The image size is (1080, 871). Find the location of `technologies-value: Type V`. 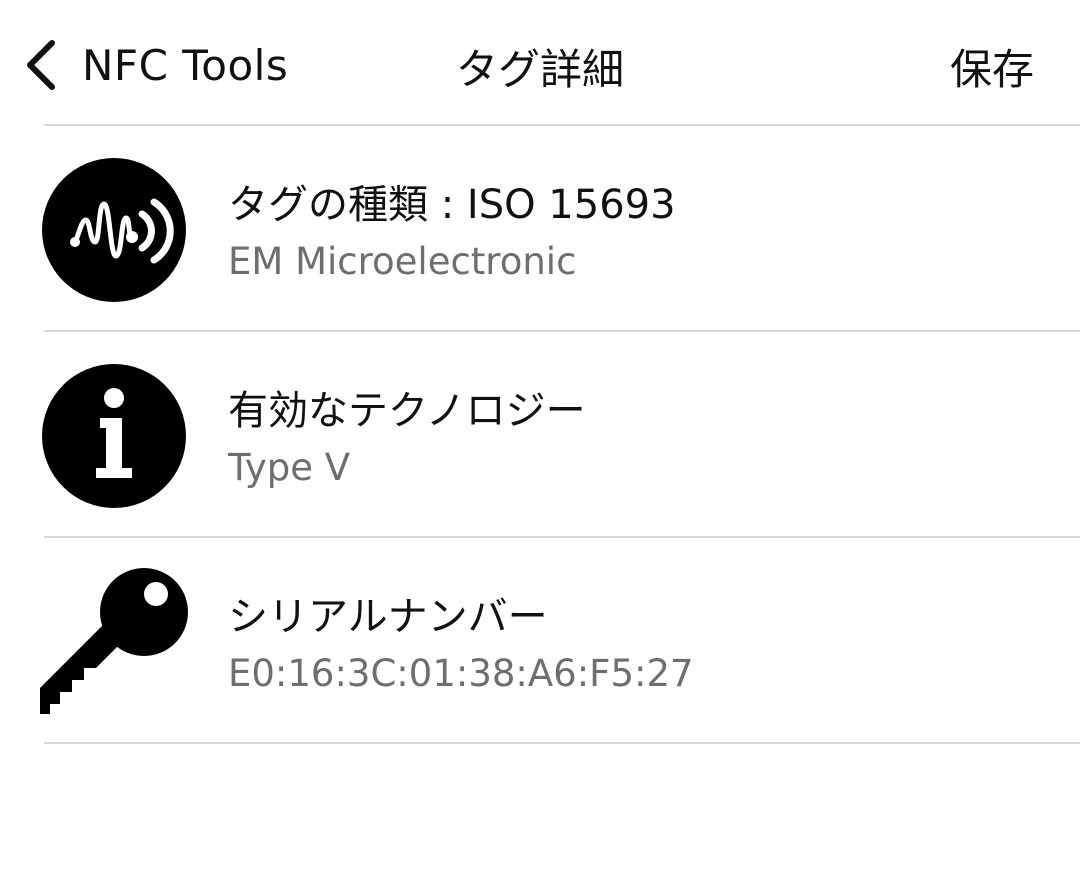

technologies-value: Type V is located at coordinates (289, 467).